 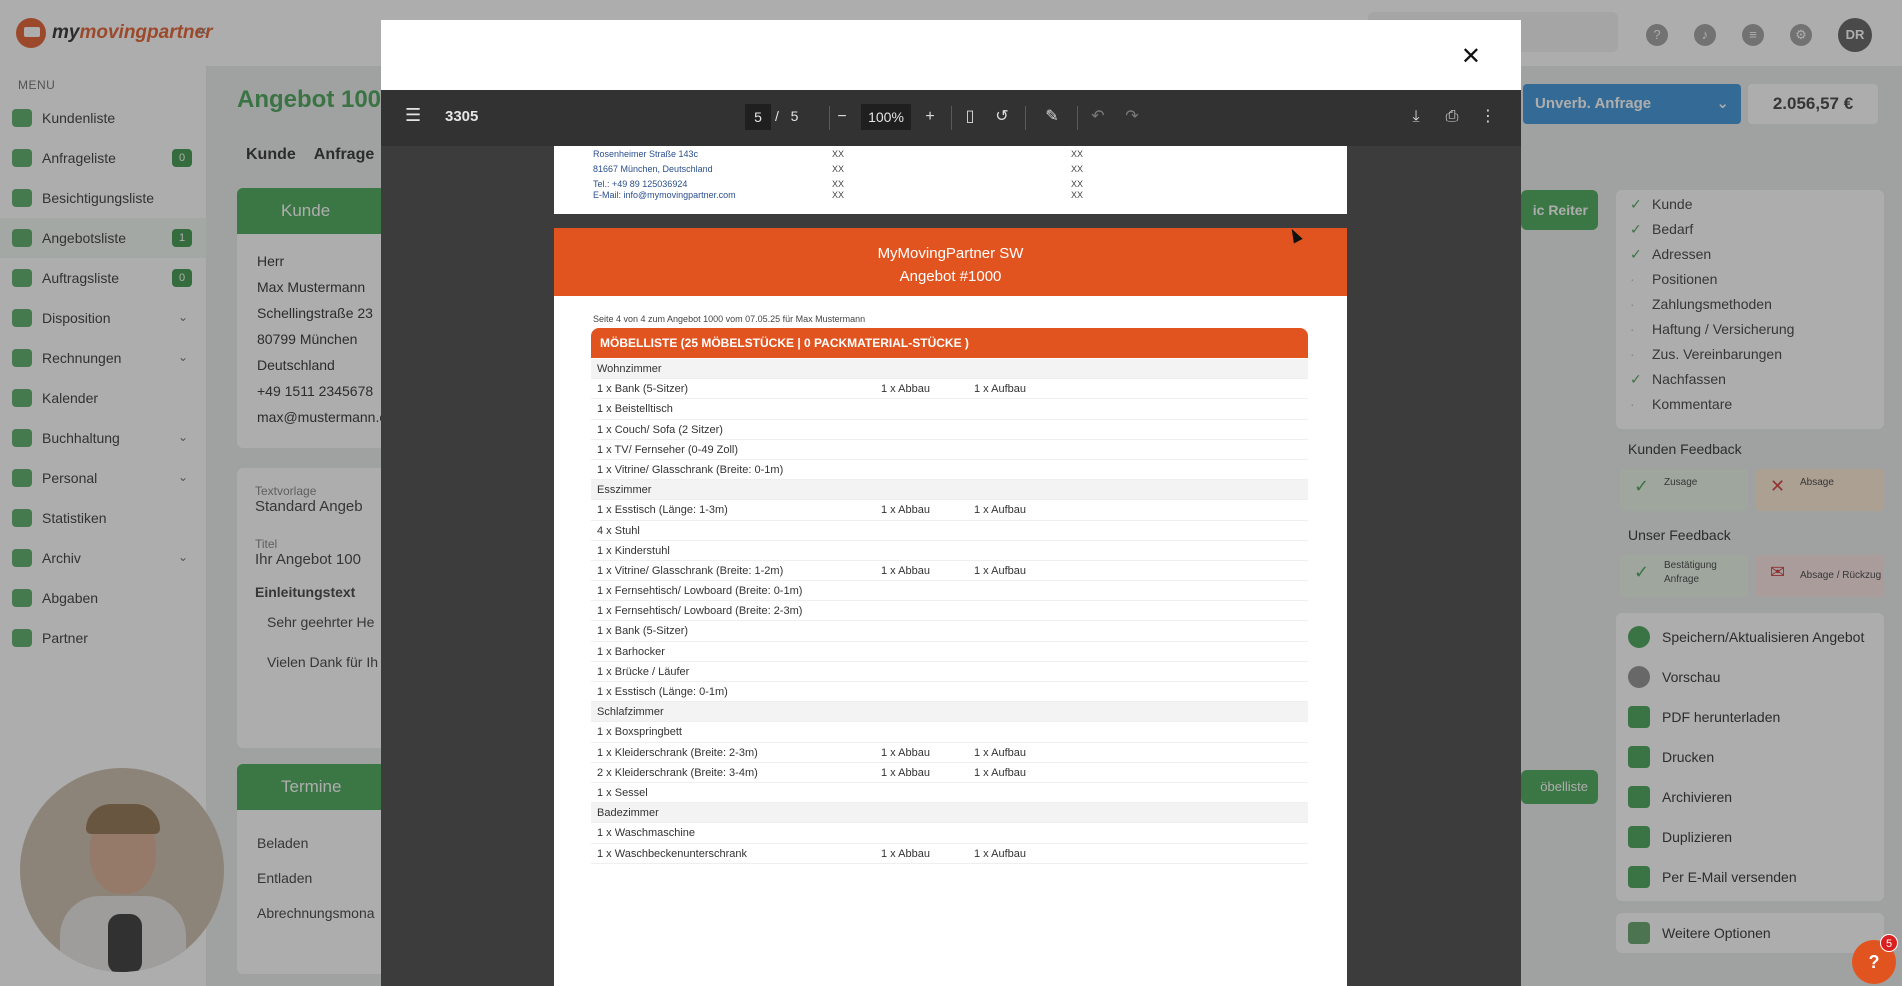 What do you see at coordinates (786, 116) in the screenshot?
I see `page-count: / 5` at bounding box center [786, 116].